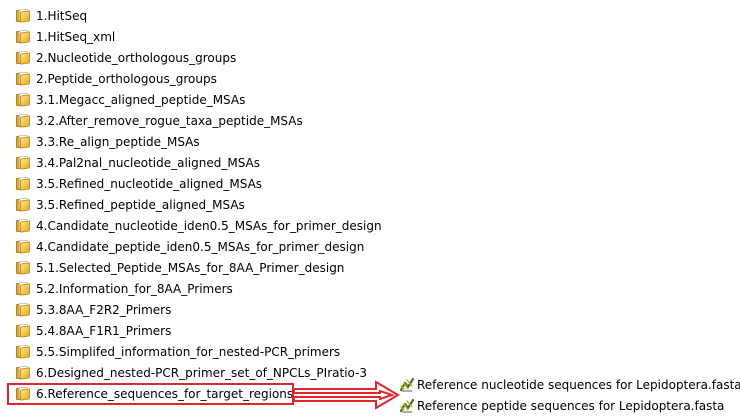 Image resolution: width=740 pixels, height=416 pixels. Describe the element at coordinates (199, 36) in the screenshot. I see `folder-item: 1.HitSeq_xml` at that location.